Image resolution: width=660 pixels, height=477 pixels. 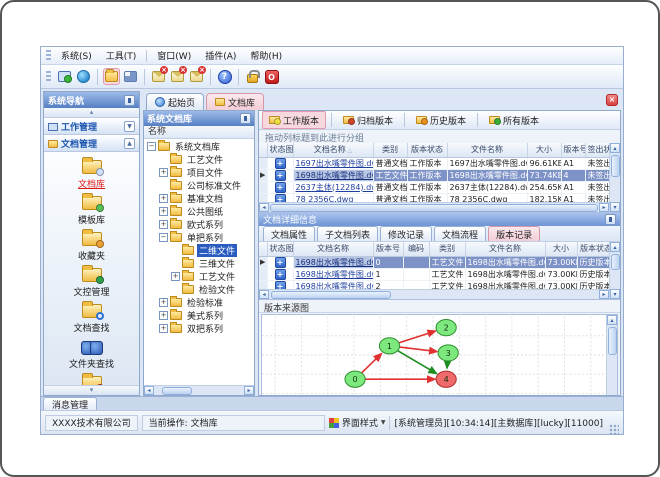 What do you see at coordinates (334, 187) in the screenshot?
I see `document-link: 2637主体(12284).dwg` at bounding box center [334, 187].